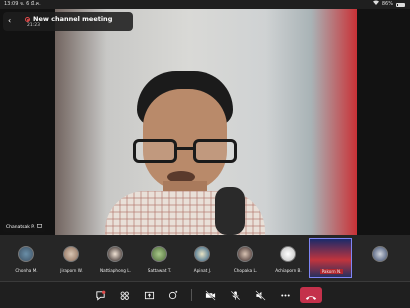  I want to click on participant-name-text: Pakorn N., so click(331, 271).